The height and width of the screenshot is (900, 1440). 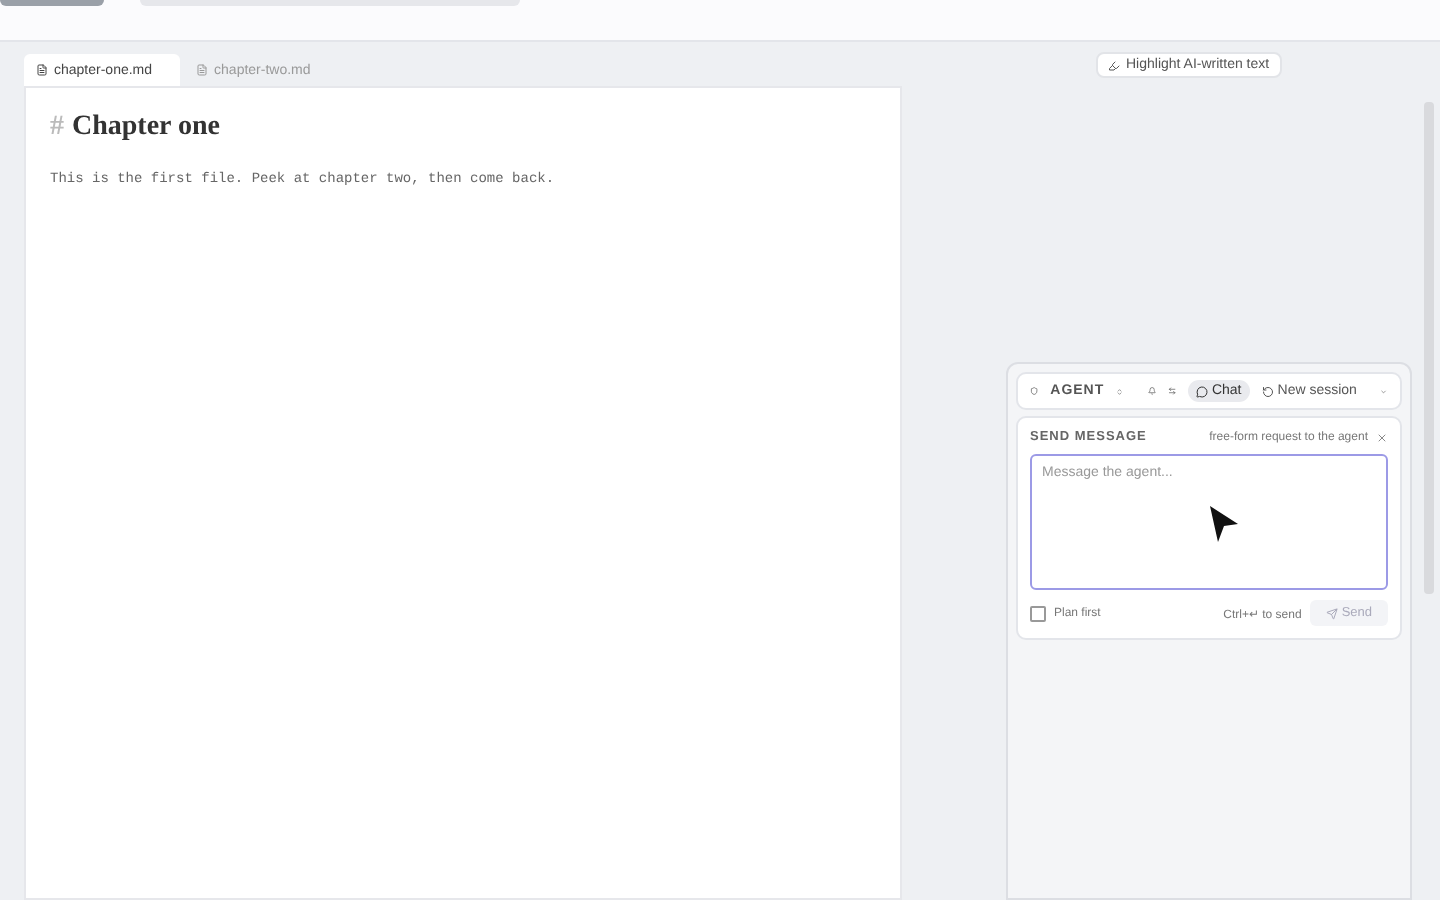 What do you see at coordinates (57, 128) in the screenshot?
I see `heading-mark: #` at bounding box center [57, 128].